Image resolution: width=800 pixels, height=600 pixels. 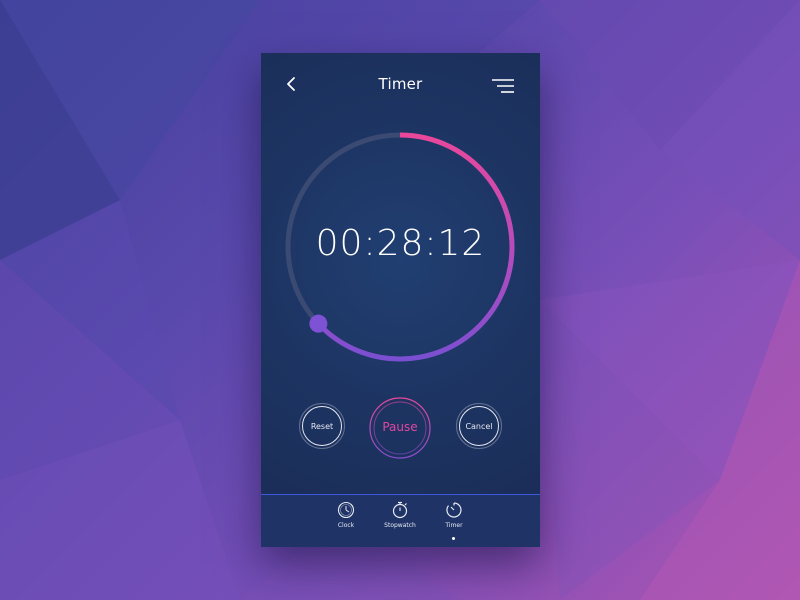 What do you see at coordinates (318, 323) in the screenshot?
I see `timer-progress-handle` at bounding box center [318, 323].